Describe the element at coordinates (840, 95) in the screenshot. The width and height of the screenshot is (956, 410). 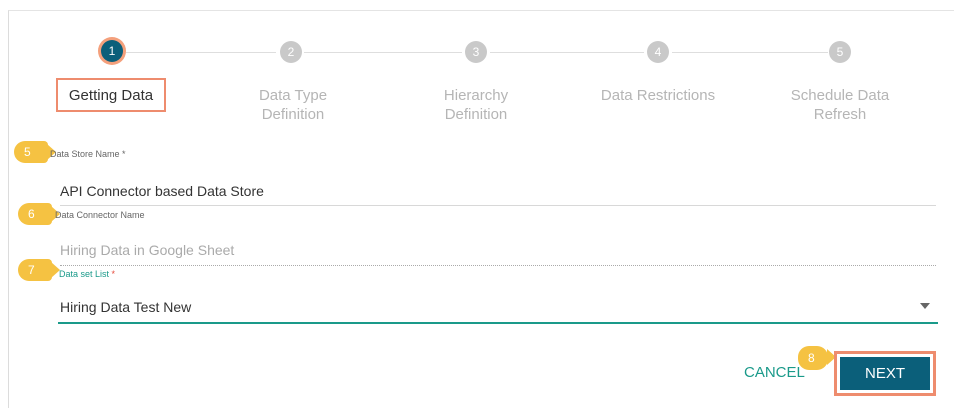
I see `step-5-label-line1: Schedule Data` at that location.